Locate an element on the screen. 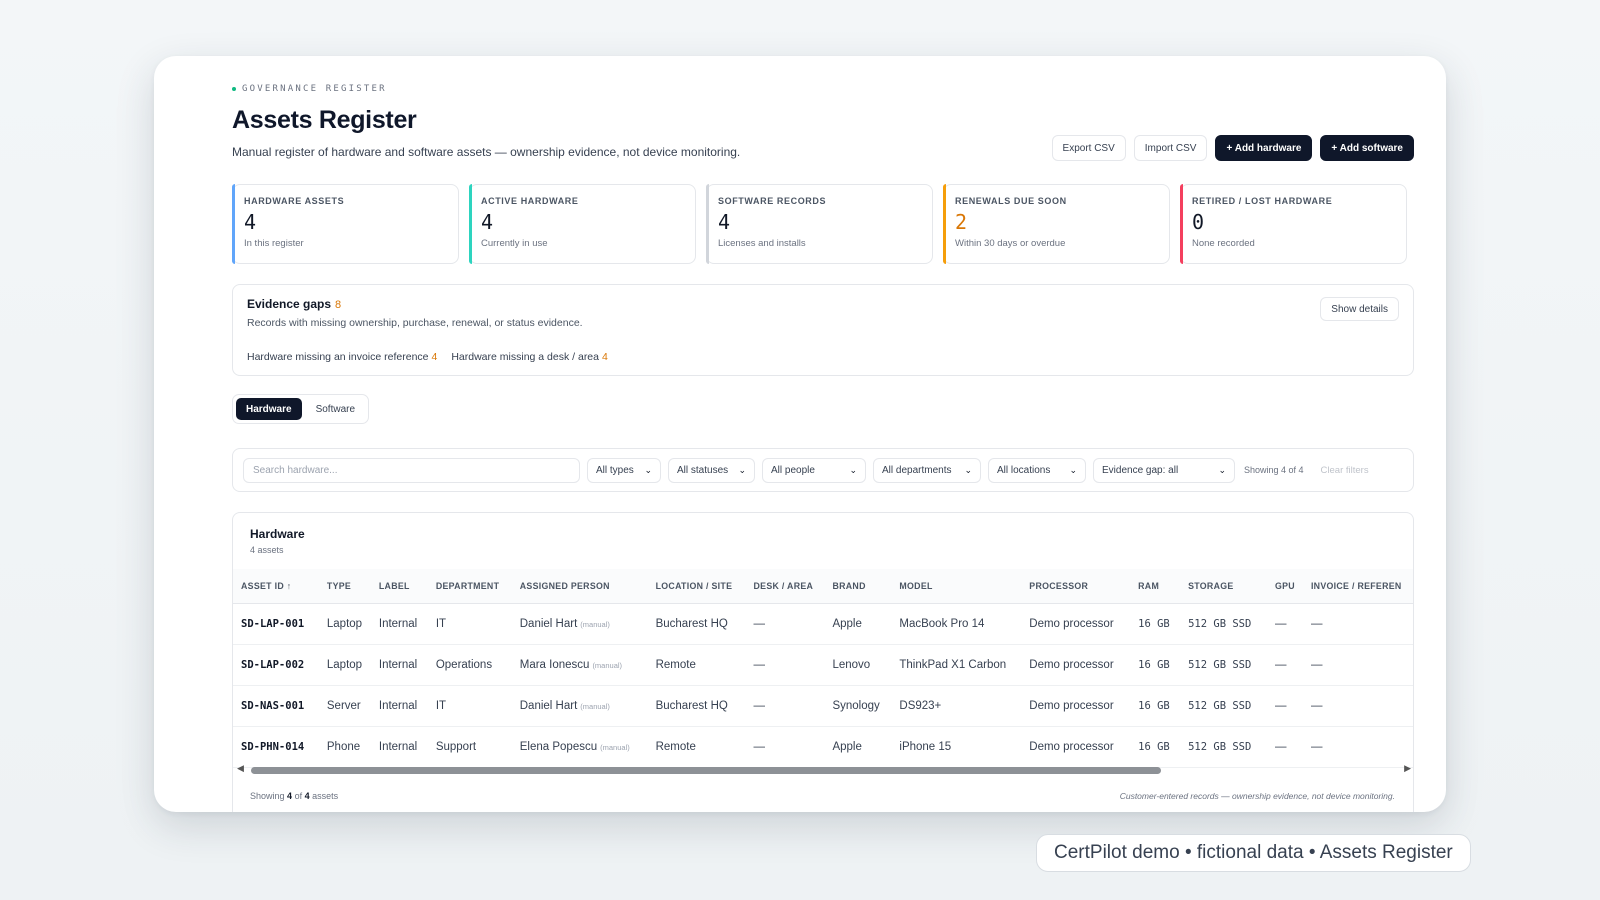 The width and height of the screenshot is (1600, 900). evidence-gaps-label: Evidence gaps is located at coordinates (289, 304).